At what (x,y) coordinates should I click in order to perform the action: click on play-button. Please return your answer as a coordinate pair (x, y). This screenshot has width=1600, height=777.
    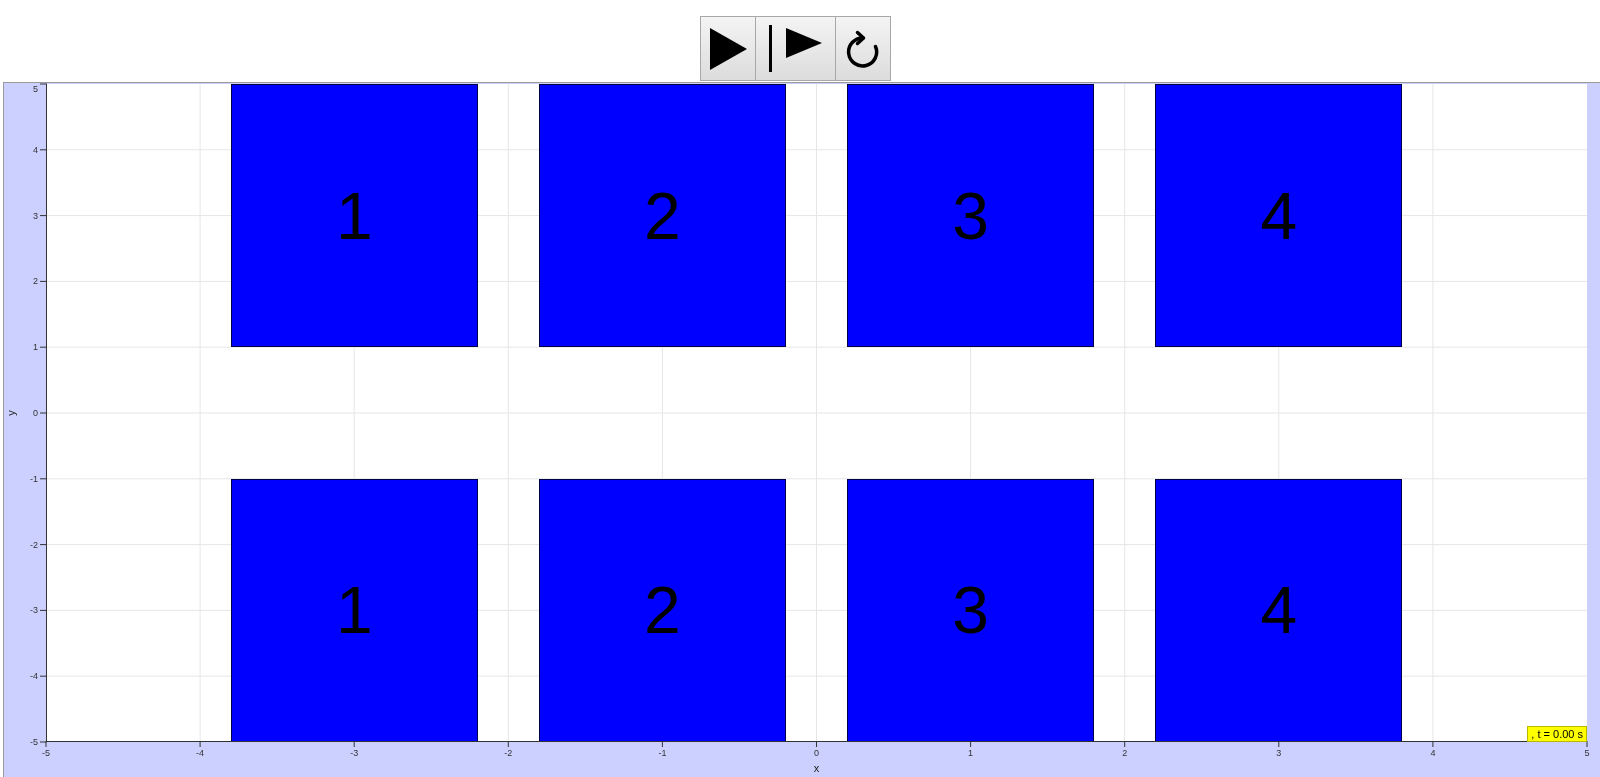
    Looking at the image, I should click on (728, 48).